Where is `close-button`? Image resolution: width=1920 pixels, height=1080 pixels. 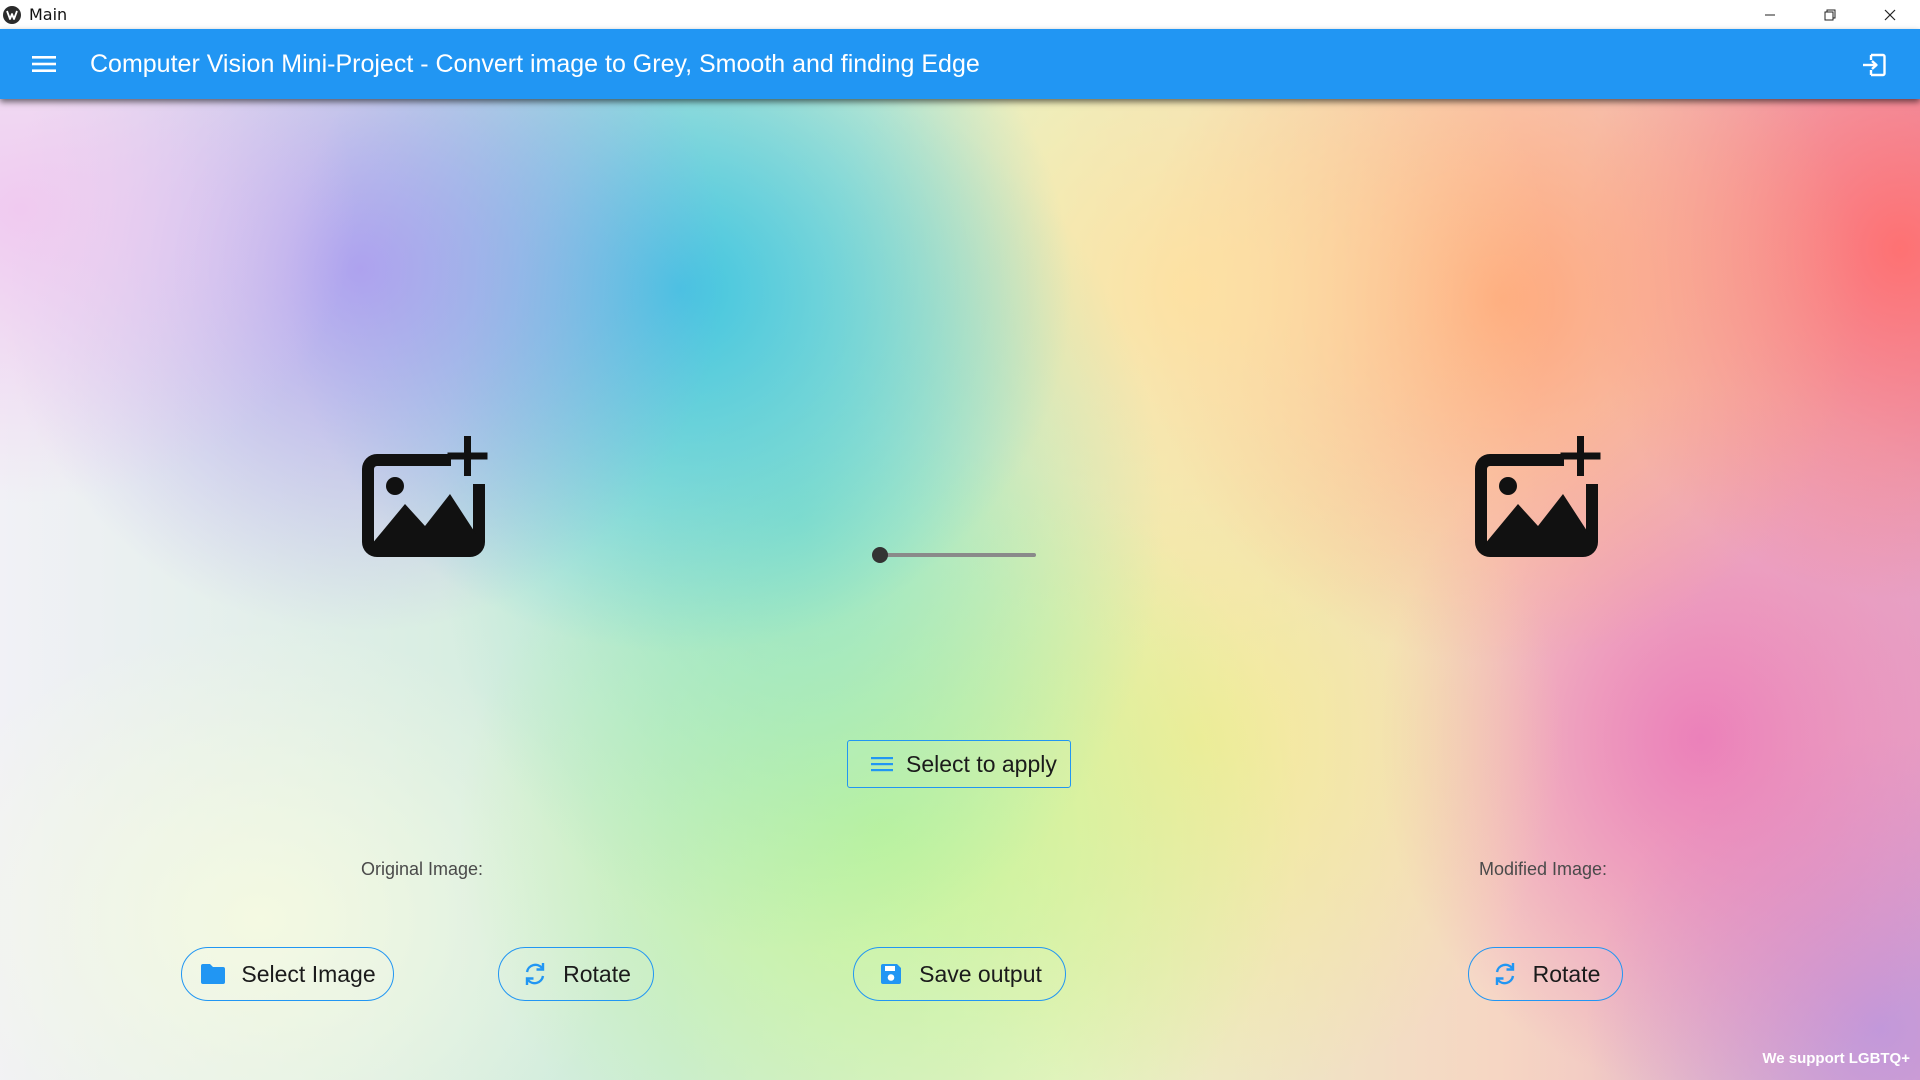
close-button is located at coordinates (1890, 14).